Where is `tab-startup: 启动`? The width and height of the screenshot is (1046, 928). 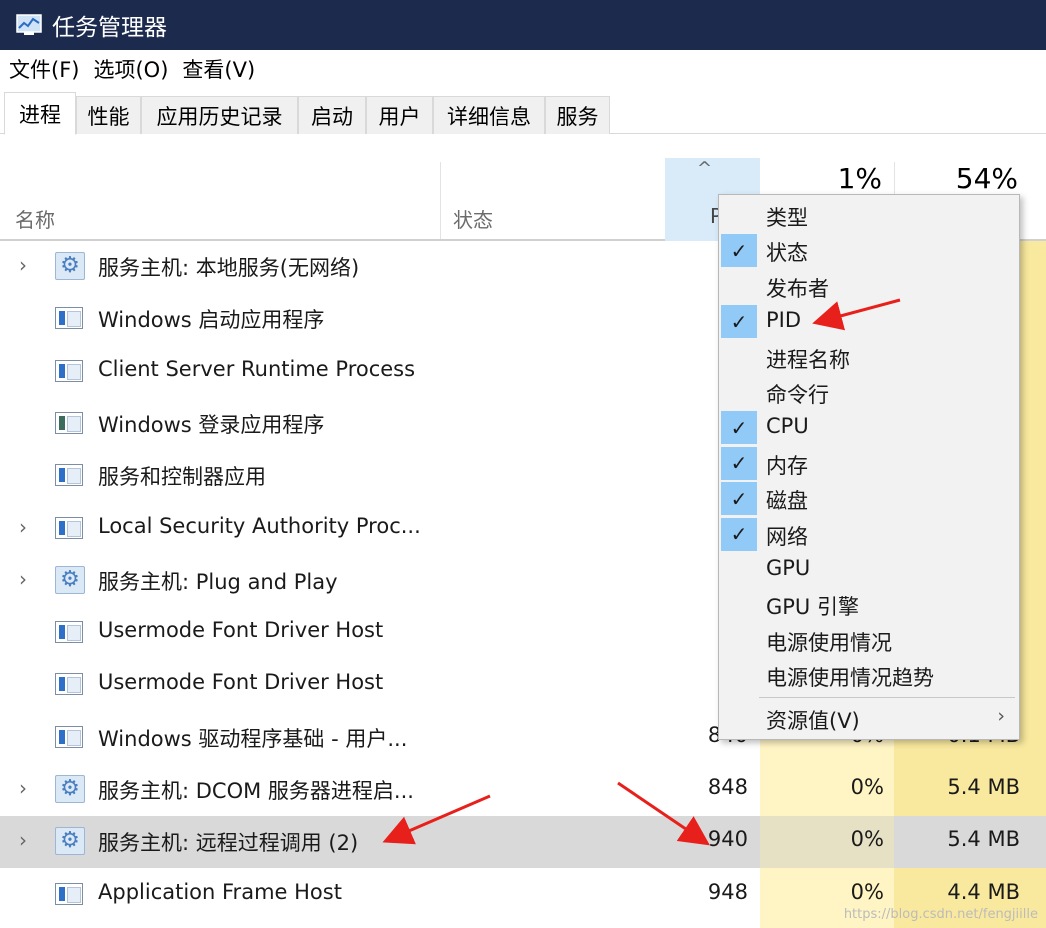
tab-startup: 启动 is located at coordinates (332, 115).